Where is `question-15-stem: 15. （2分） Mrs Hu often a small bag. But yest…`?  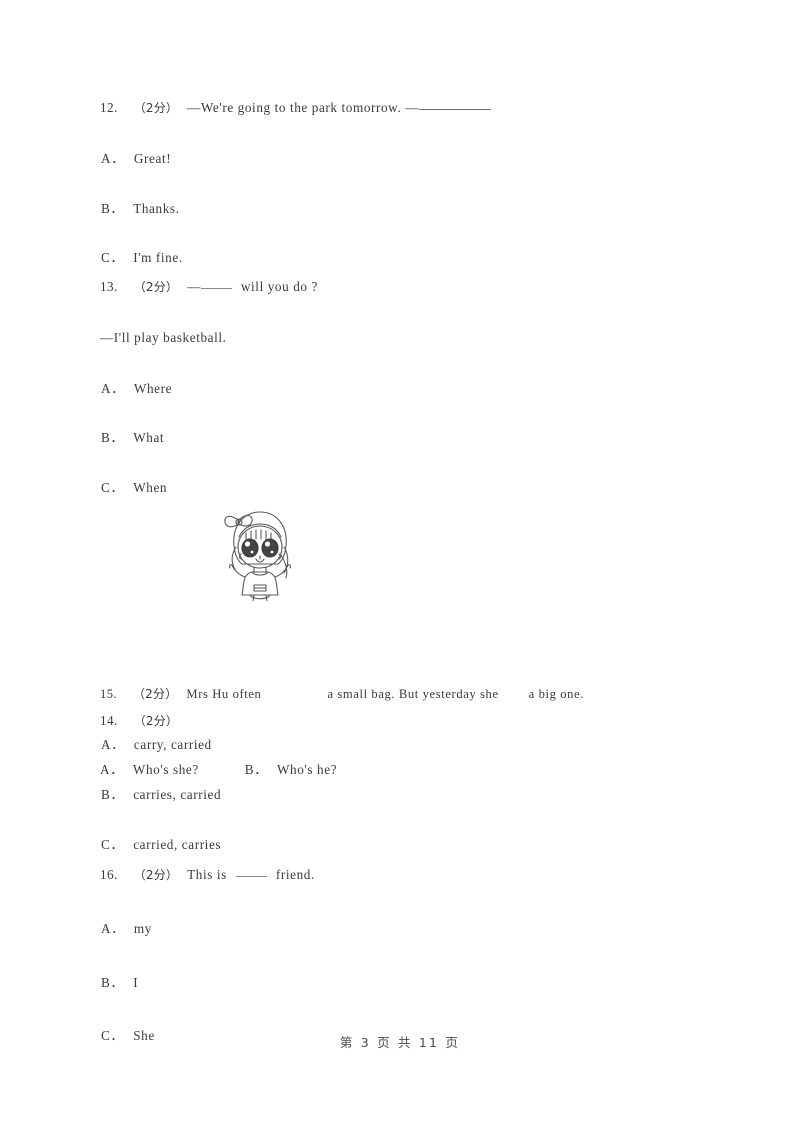 question-15-stem: 15. （2分） Mrs Hu often a small bag. But yest… is located at coordinates (400, 694).